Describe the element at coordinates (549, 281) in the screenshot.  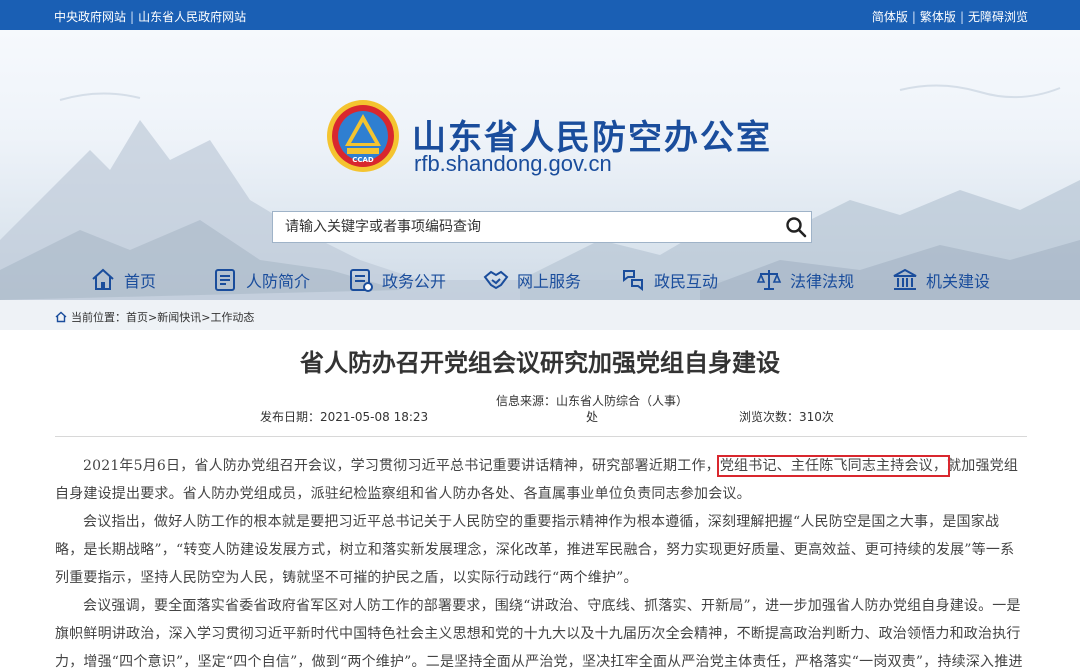
I see `nav-label: 网上服务` at that location.